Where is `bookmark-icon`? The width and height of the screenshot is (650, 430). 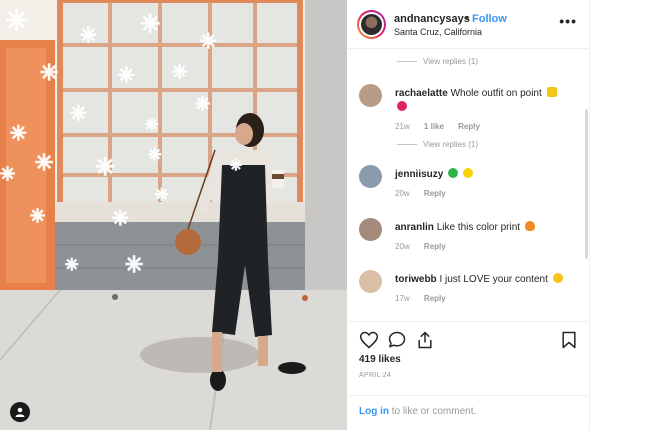 bookmark-icon is located at coordinates (569, 340).